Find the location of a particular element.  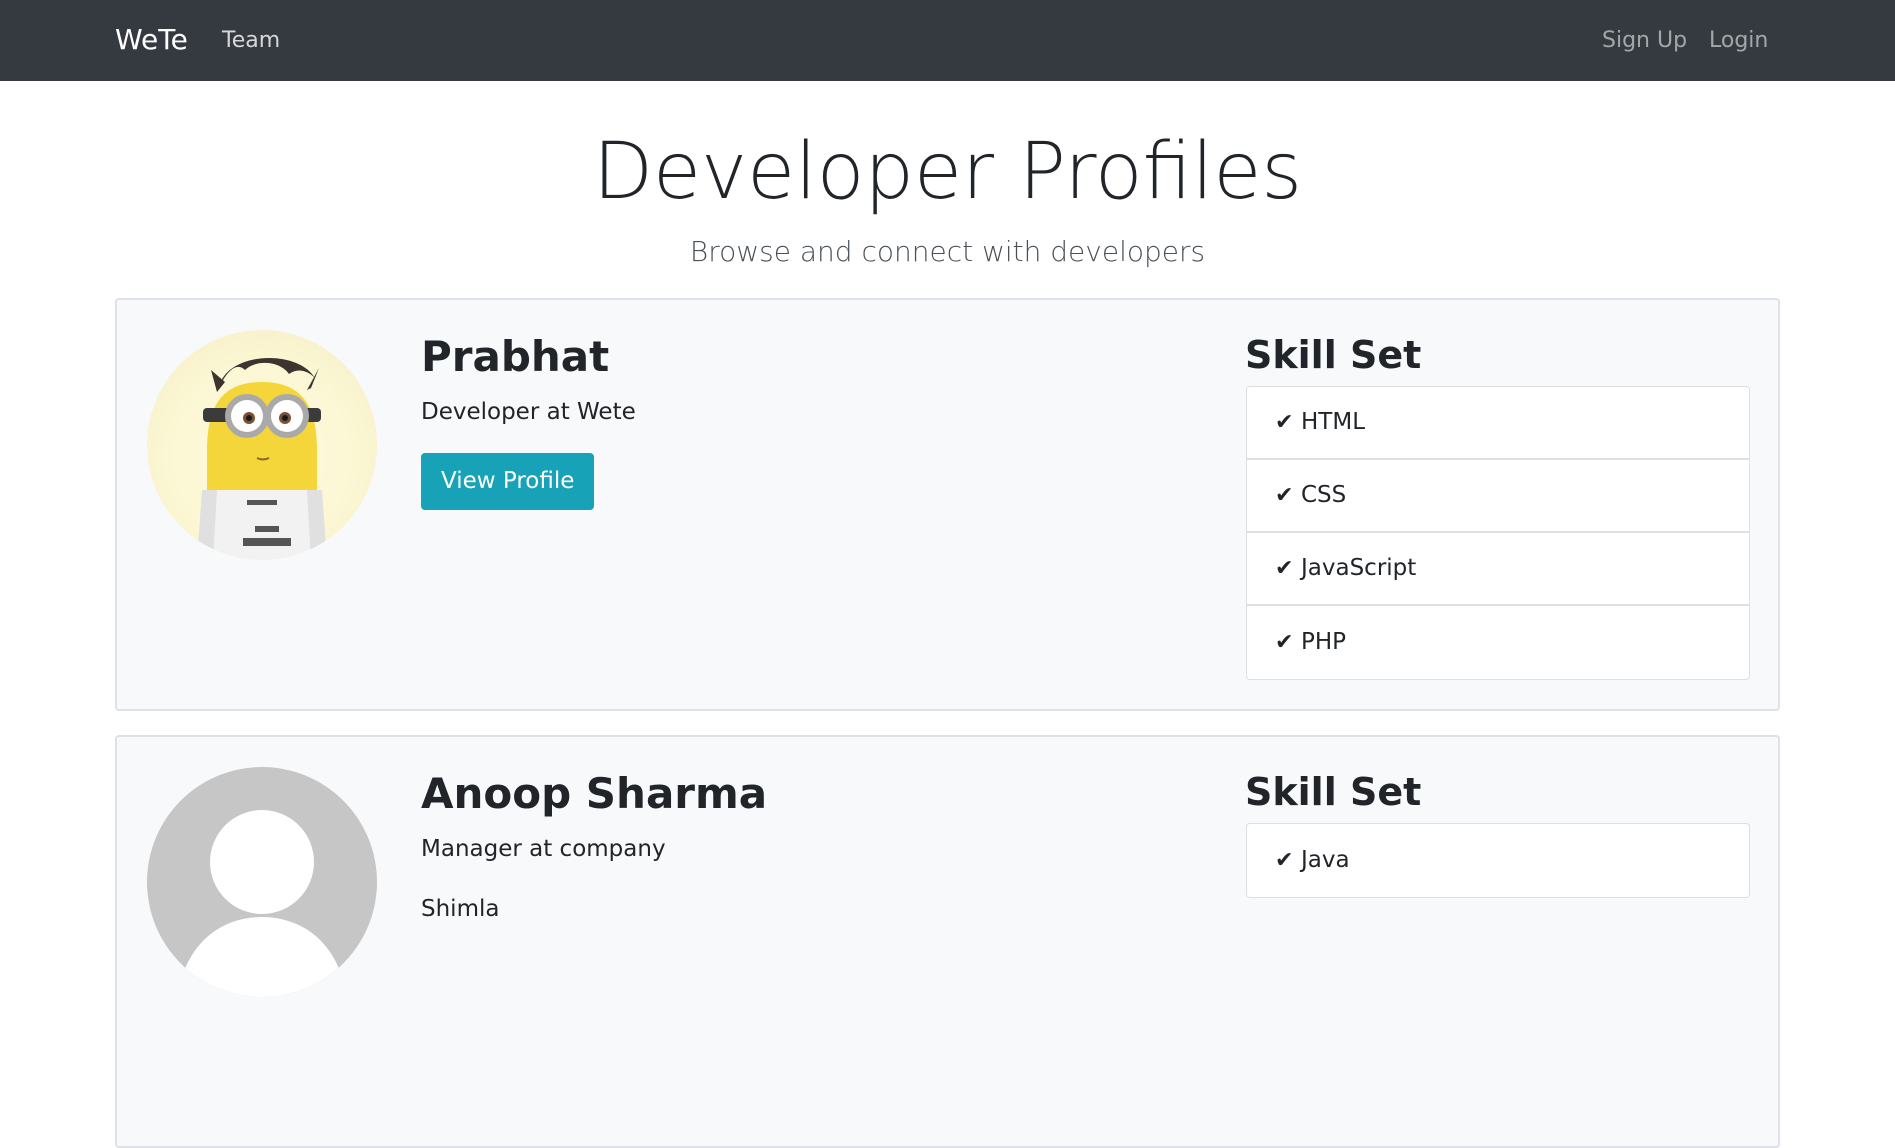

default-user-icon is located at coordinates (262, 903).